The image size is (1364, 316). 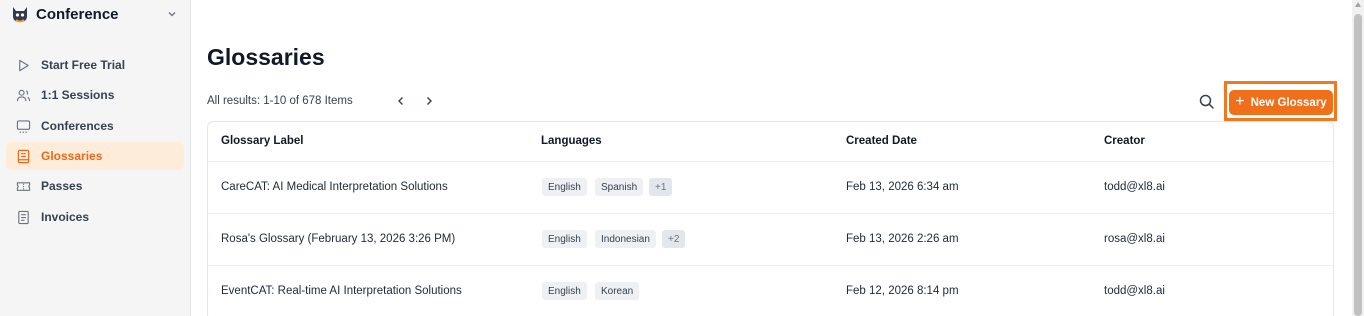 I want to click on sidebar-item-conferences: Conferences, so click(x=95, y=126).